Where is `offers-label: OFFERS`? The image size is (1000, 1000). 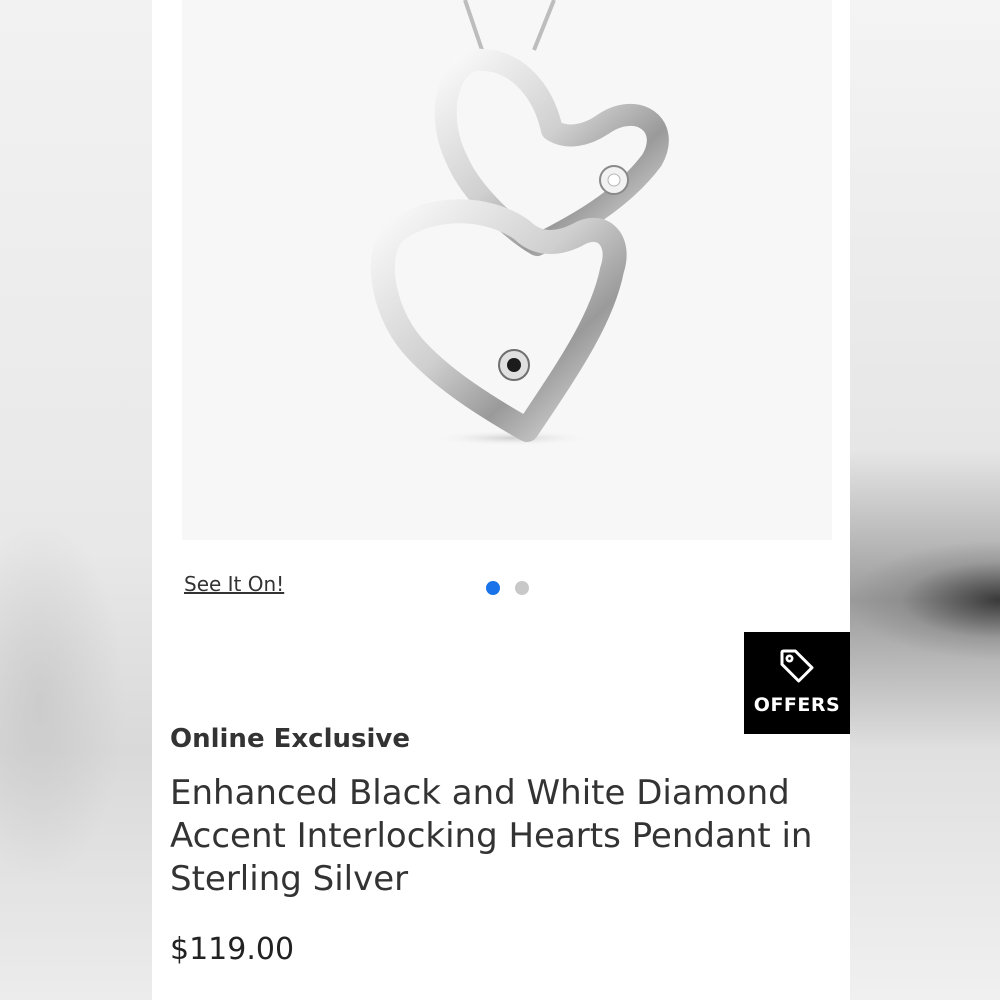
offers-label: OFFERS is located at coordinates (797, 705).